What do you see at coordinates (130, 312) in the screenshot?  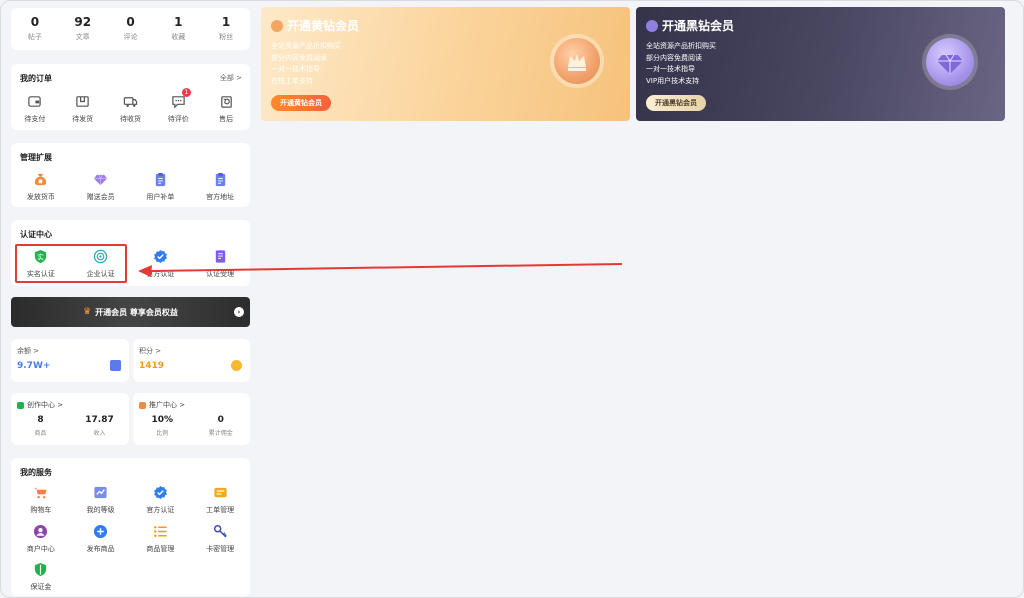 I see `membership-banner: ♛ 开通会员 尊享会员权益 ›` at bounding box center [130, 312].